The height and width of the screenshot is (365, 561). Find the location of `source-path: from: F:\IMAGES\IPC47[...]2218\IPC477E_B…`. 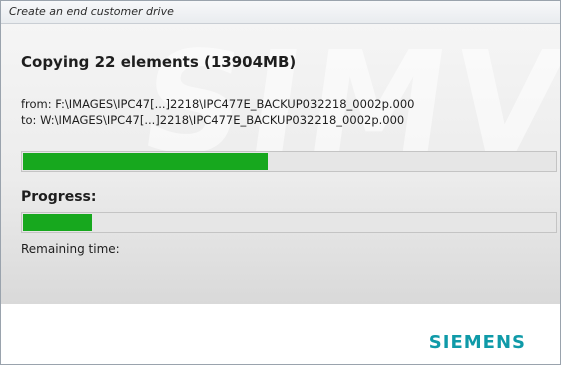

source-path: from: F:\IMAGES\IPC47[...]2218\IPC477E_B… is located at coordinates (218, 104).